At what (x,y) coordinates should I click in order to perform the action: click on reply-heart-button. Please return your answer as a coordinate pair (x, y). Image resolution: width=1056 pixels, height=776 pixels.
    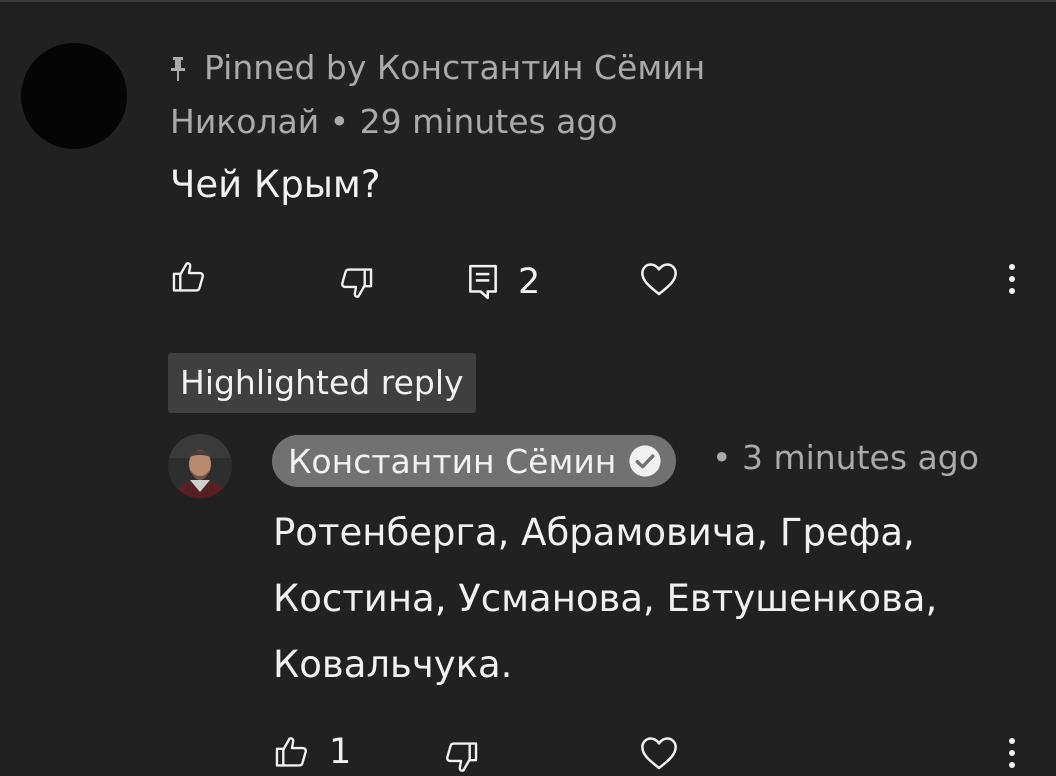
    Looking at the image, I should click on (659, 753).